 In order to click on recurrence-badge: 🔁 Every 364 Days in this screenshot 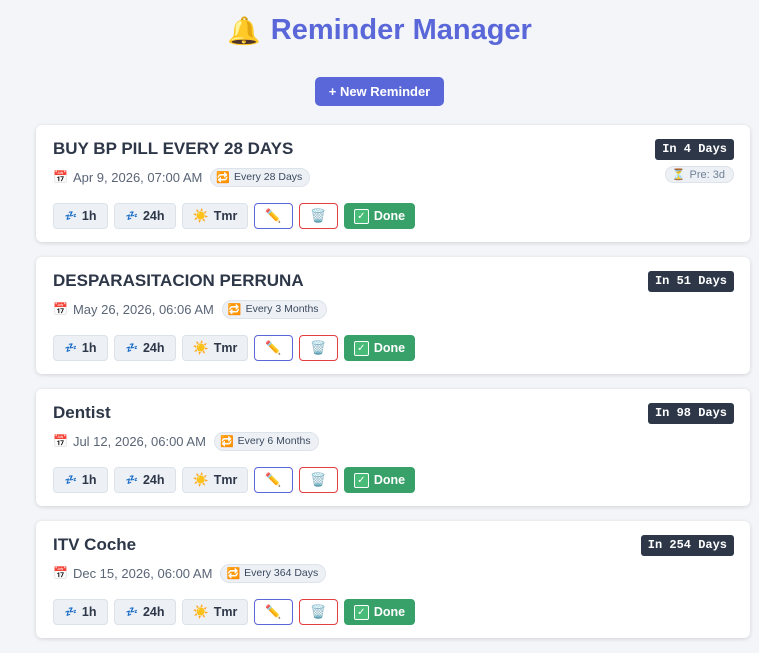, I will do `click(273, 573)`.